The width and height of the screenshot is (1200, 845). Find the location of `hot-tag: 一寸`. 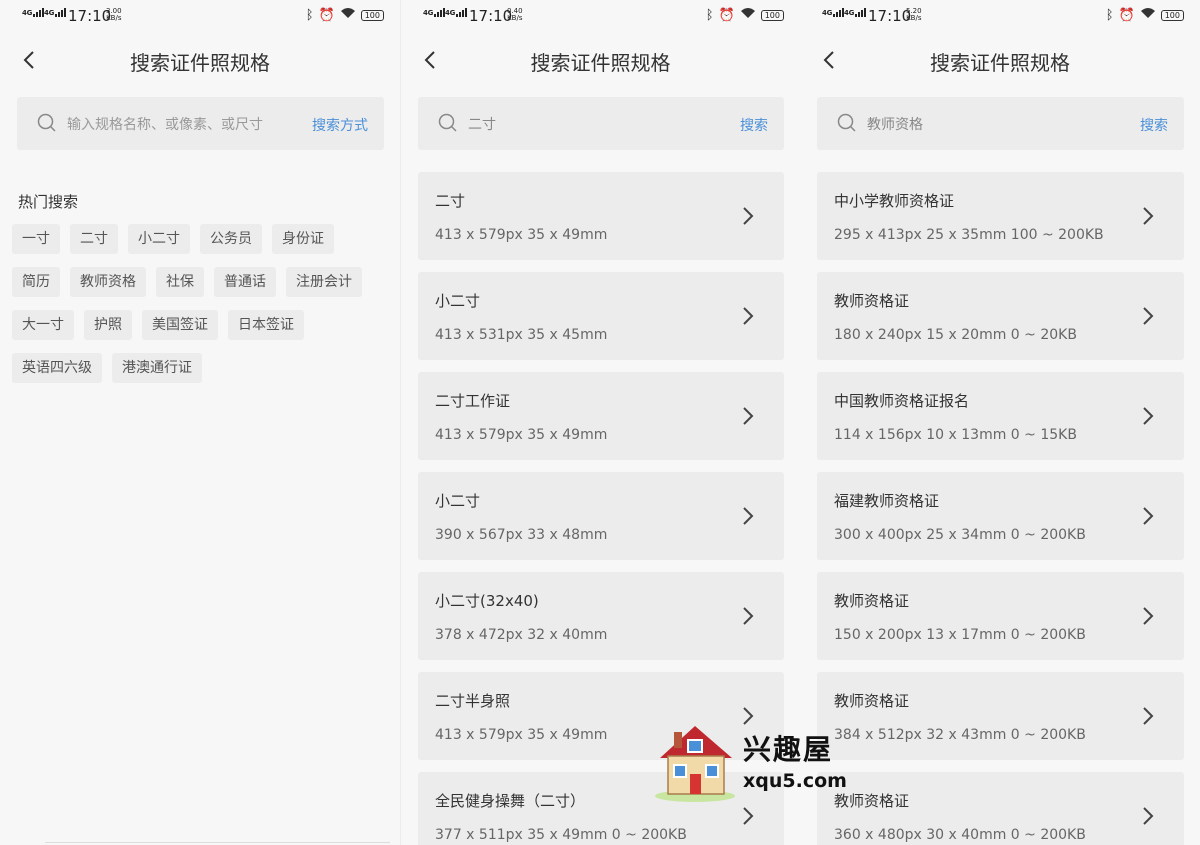

hot-tag: 一寸 is located at coordinates (36, 239).